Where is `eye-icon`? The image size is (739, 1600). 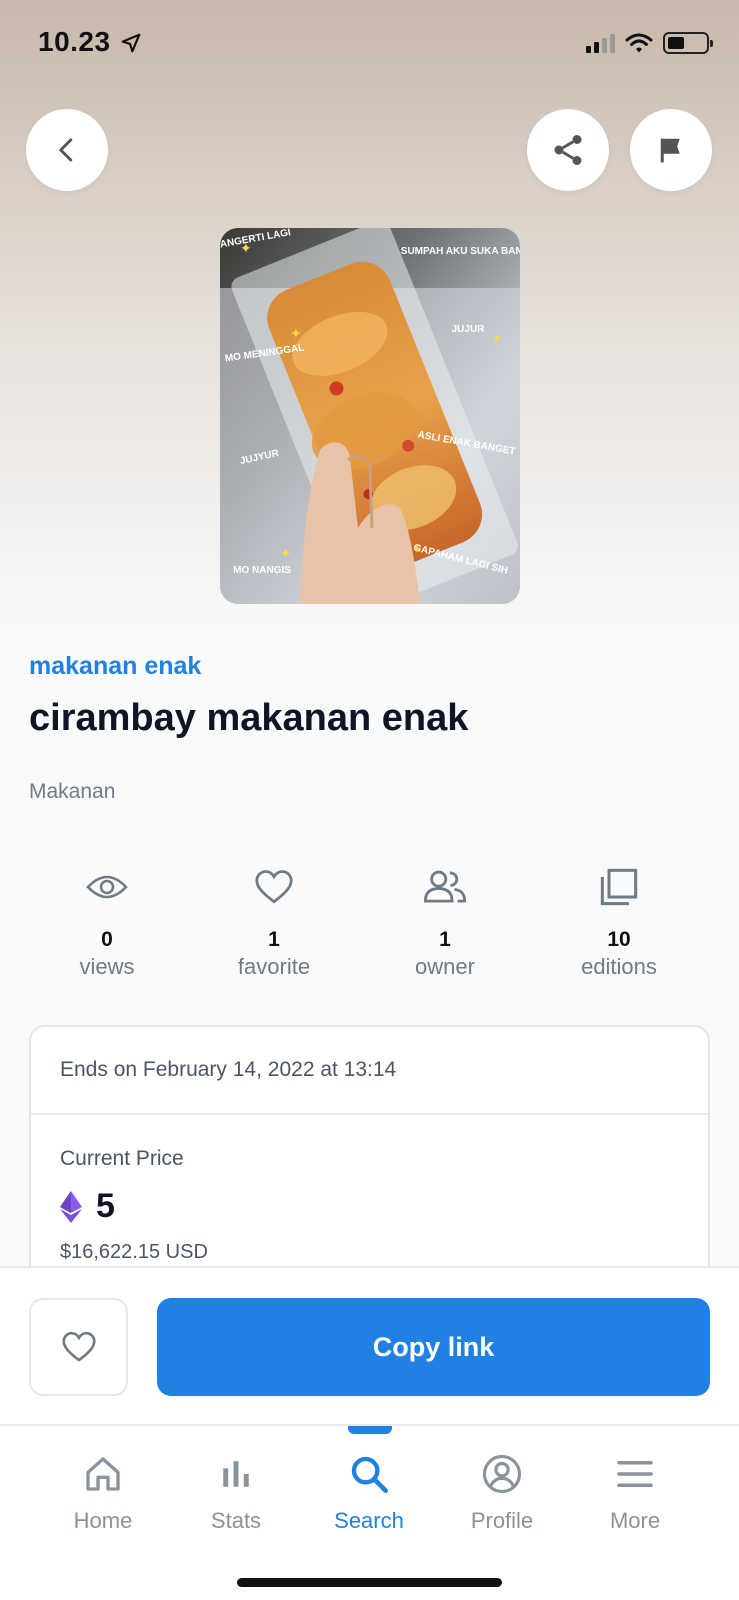
eye-icon is located at coordinates (107, 887).